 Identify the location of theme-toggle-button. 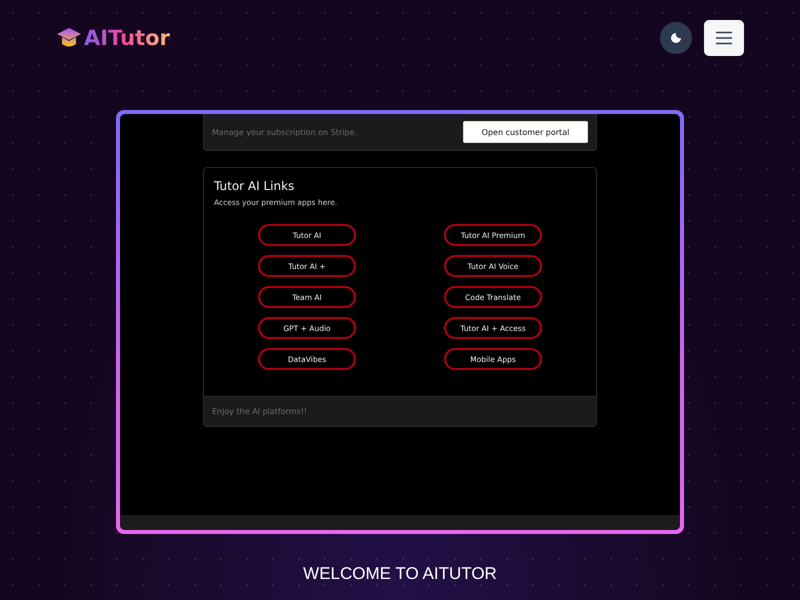
(676, 38).